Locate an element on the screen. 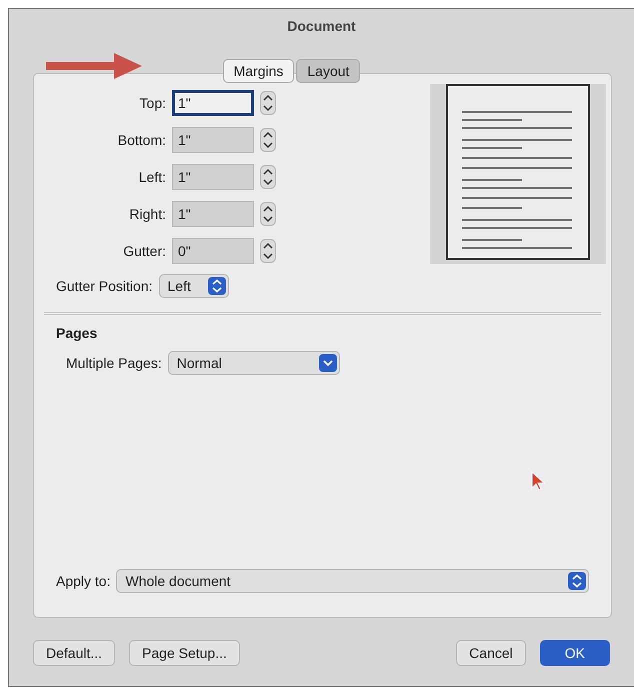 The width and height of the screenshot is (634, 689). tab: Layout is located at coordinates (328, 71).